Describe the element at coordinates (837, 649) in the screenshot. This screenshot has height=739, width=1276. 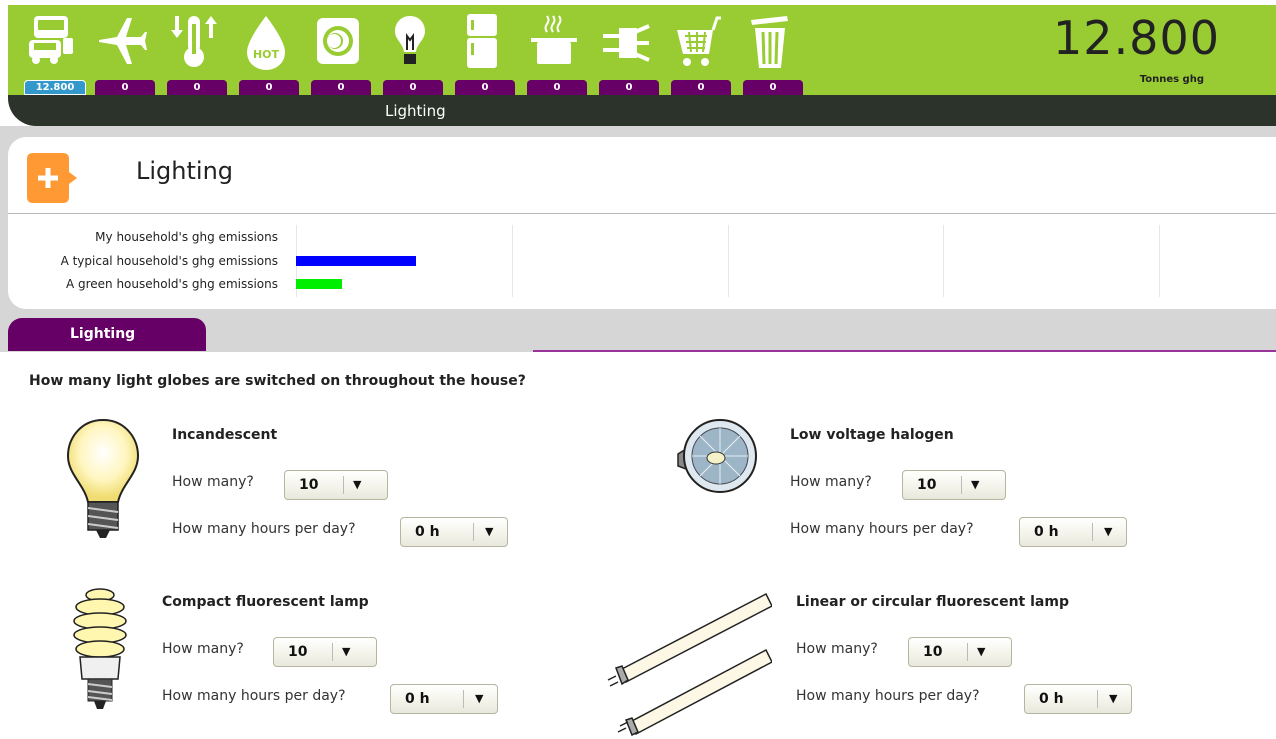
I see `linear-fluorescent-count-label: How many?` at that location.